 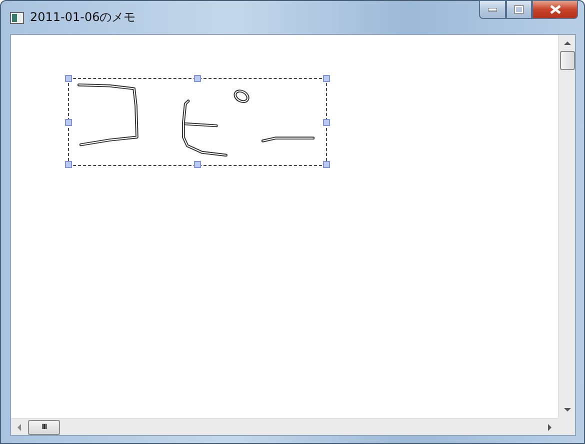 I want to click on scroll-thumb, so click(x=567, y=60).